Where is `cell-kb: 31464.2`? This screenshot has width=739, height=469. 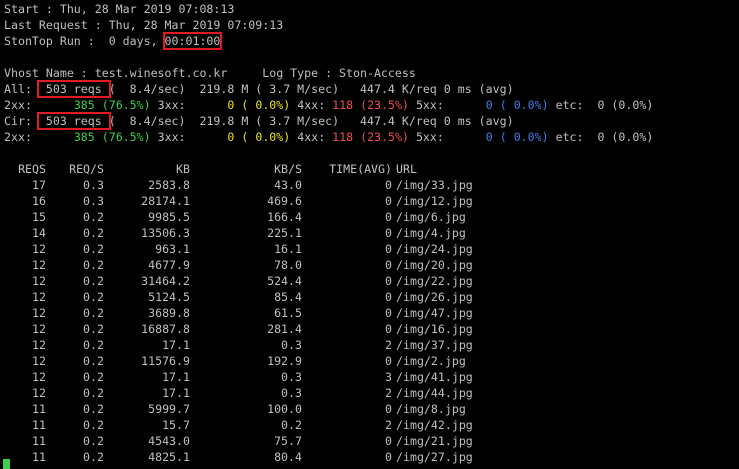 cell-kb: 31464.2 is located at coordinates (165, 281).